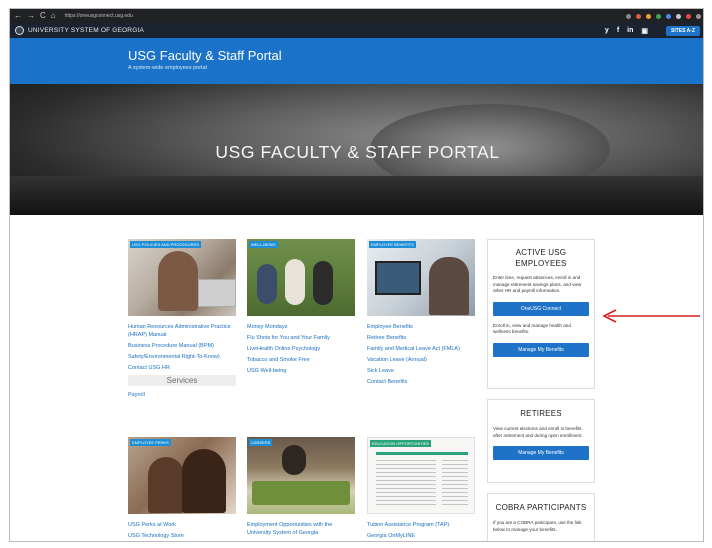 This screenshot has width=712, height=548. Describe the element at coordinates (182, 536) in the screenshot. I see `link-technology-store: USG Technology Store` at that location.